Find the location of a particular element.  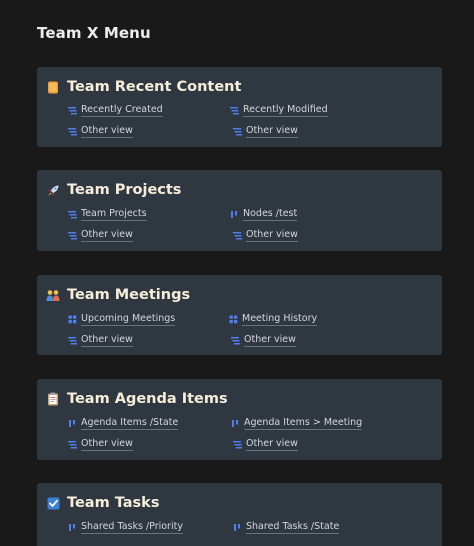

link-meeting-history: Meeting History is located at coordinates (273, 319).